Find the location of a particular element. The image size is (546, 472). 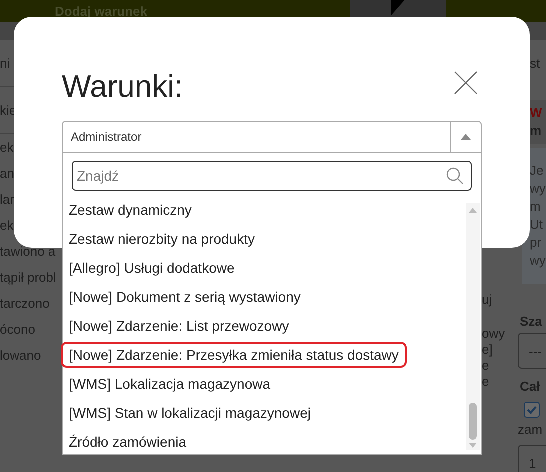

checkbox is located at coordinates (532, 410).